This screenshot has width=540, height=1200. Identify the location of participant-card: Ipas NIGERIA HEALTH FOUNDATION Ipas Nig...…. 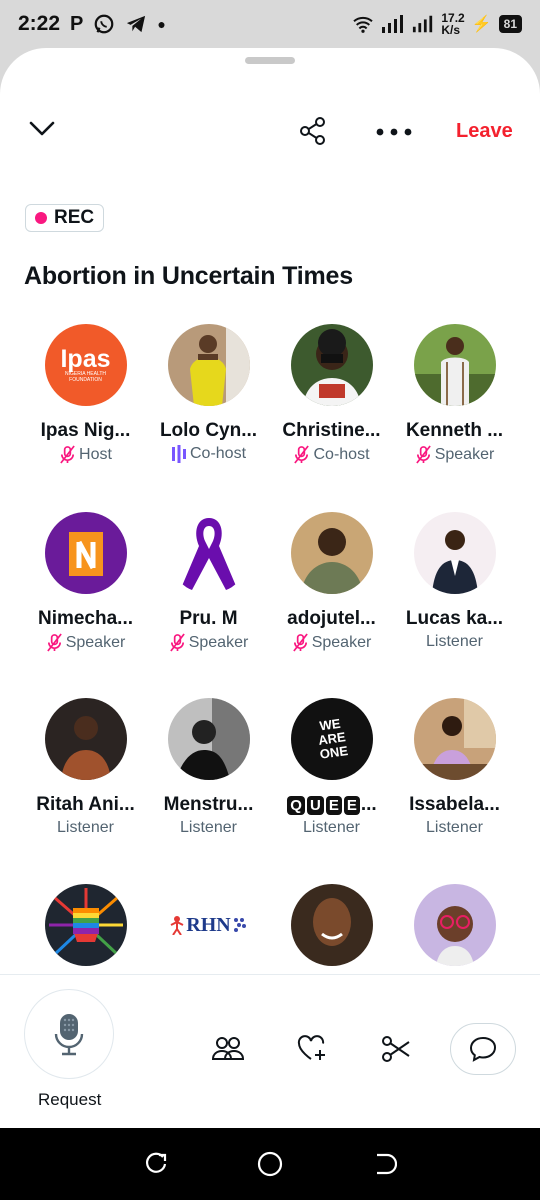
(85, 394).